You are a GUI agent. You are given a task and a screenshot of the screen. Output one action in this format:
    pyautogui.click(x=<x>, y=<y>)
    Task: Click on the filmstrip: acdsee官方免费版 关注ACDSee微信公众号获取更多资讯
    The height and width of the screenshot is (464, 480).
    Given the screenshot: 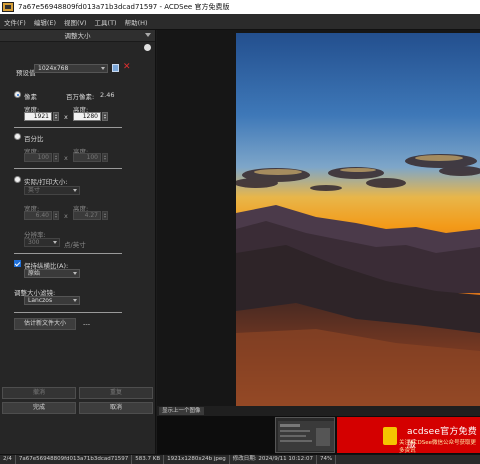 What is the action you would take?
    pyautogui.click(x=318, y=435)
    